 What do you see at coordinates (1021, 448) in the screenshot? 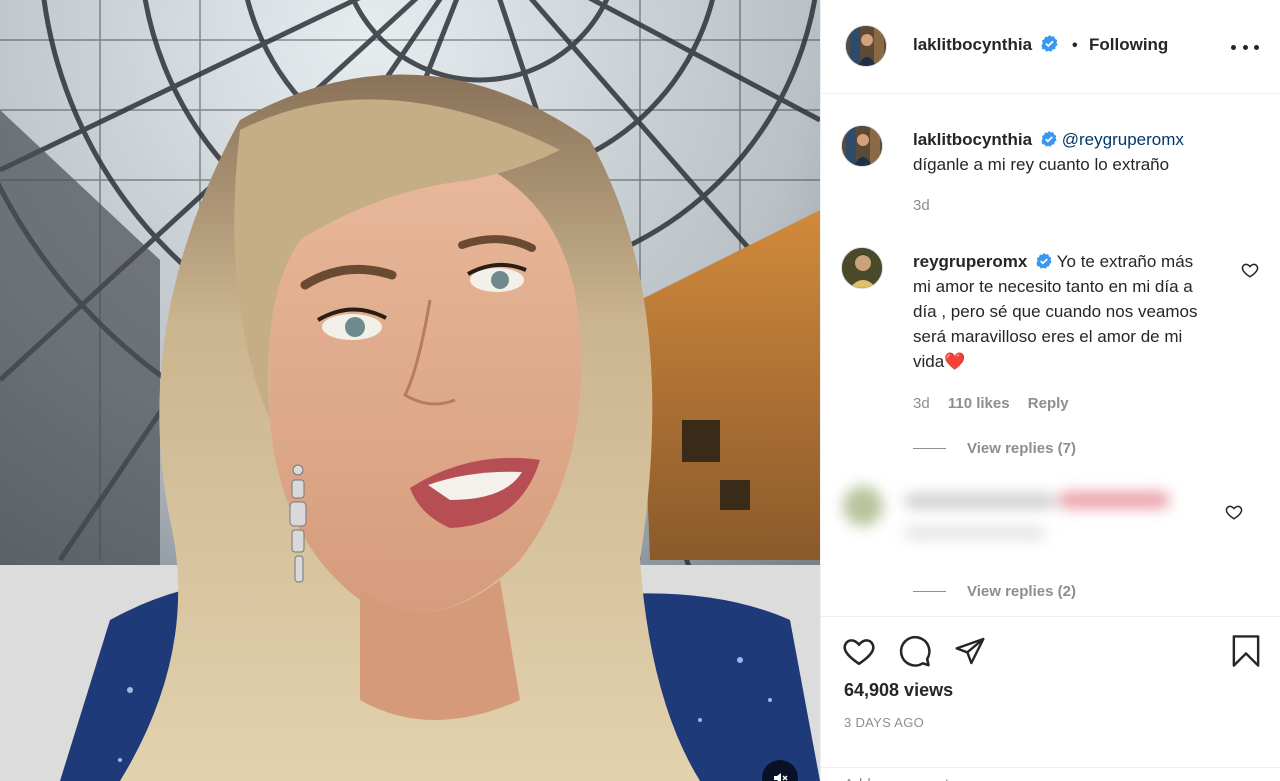
I see `view-replies-label: View replies (7)` at bounding box center [1021, 448].